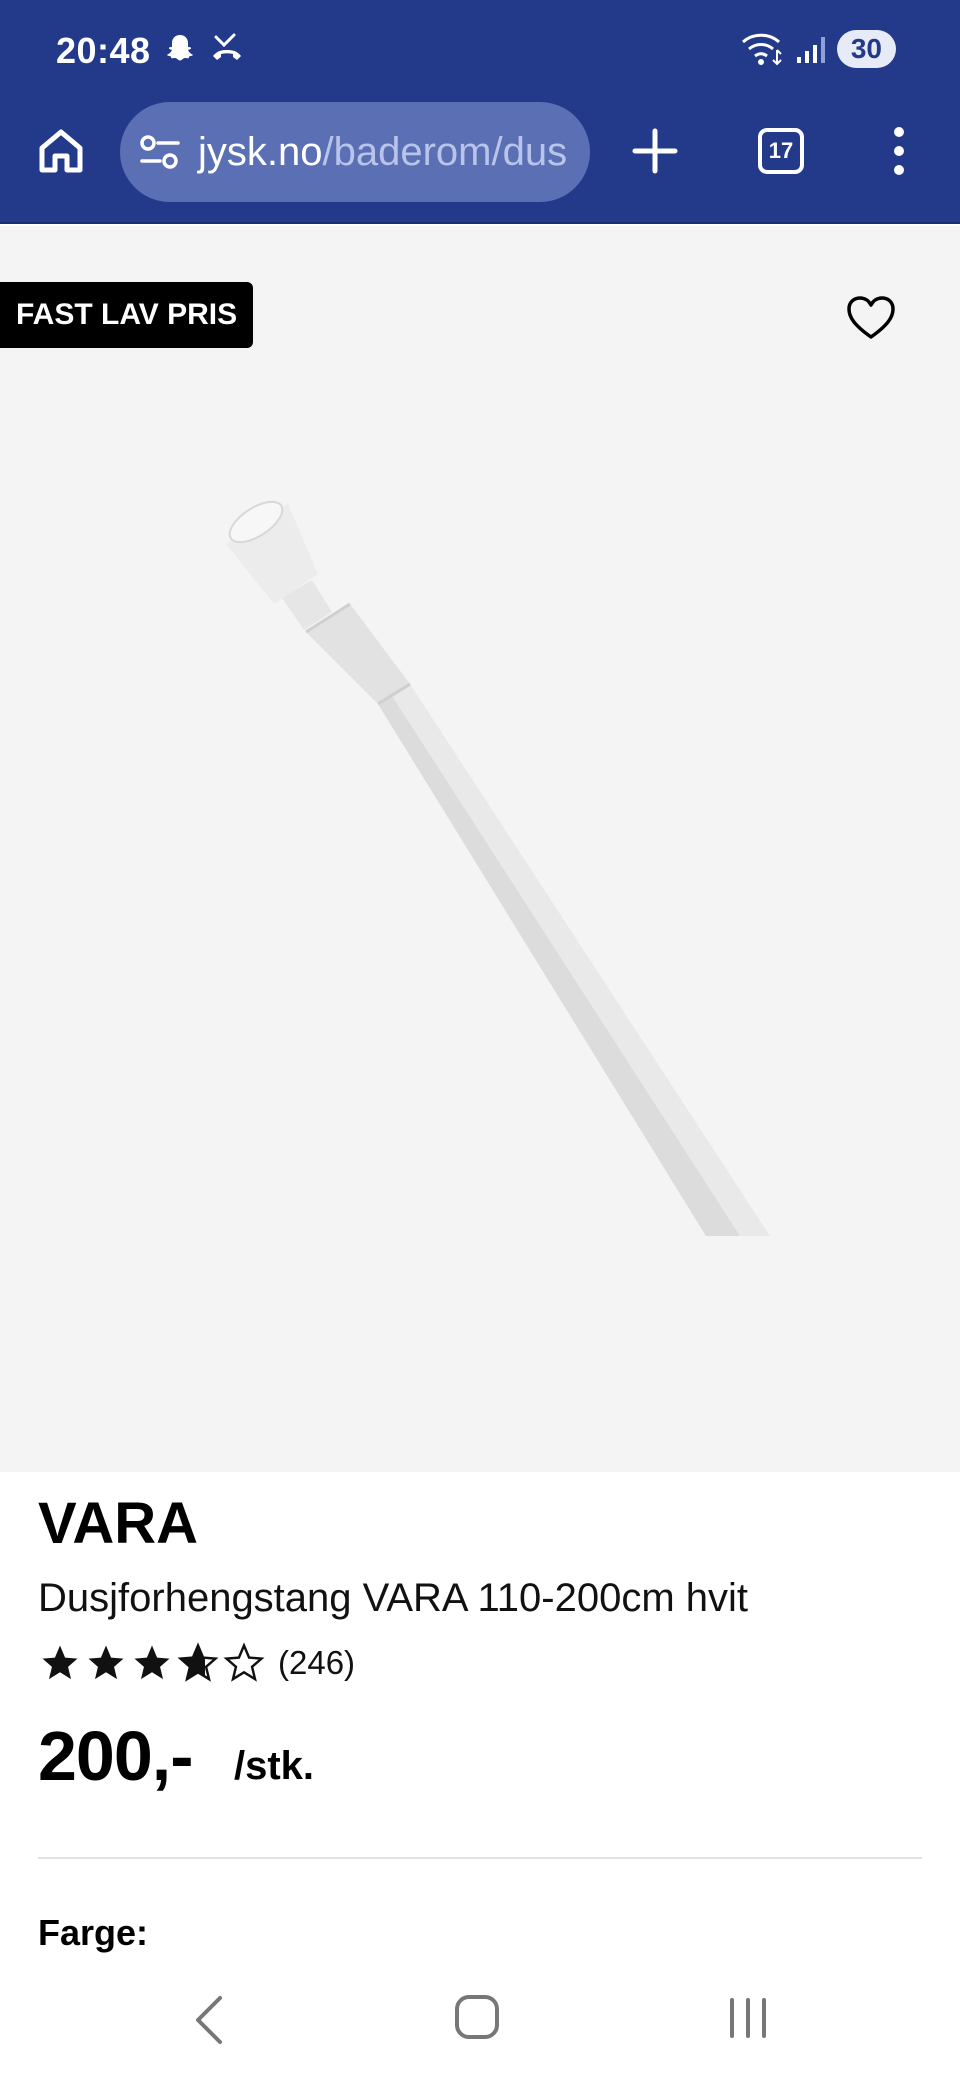 Image resolution: width=960 pixels, height=2080 pixels. I want to click on snapchat-icon, so click(180, 48).